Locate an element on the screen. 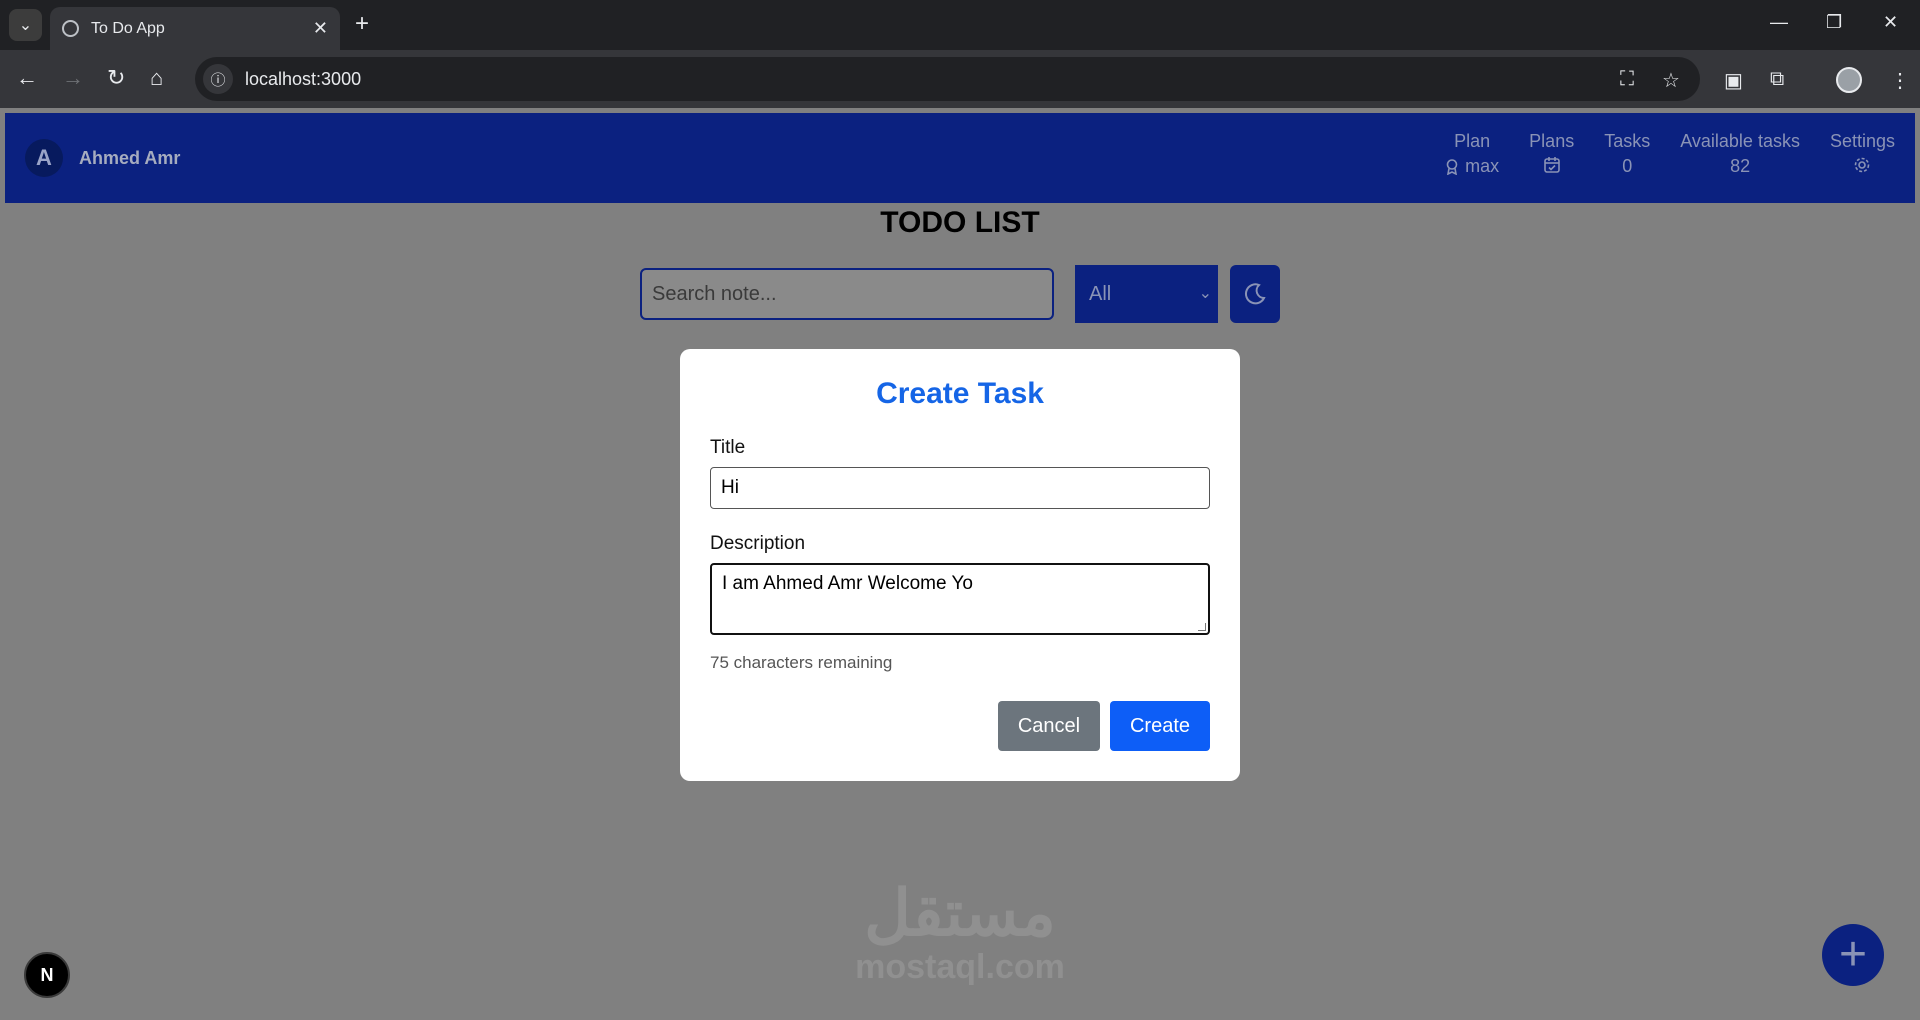 This screenshot has width=1920, height=1020. user-avatar: A is located at coordinates (44, 158).